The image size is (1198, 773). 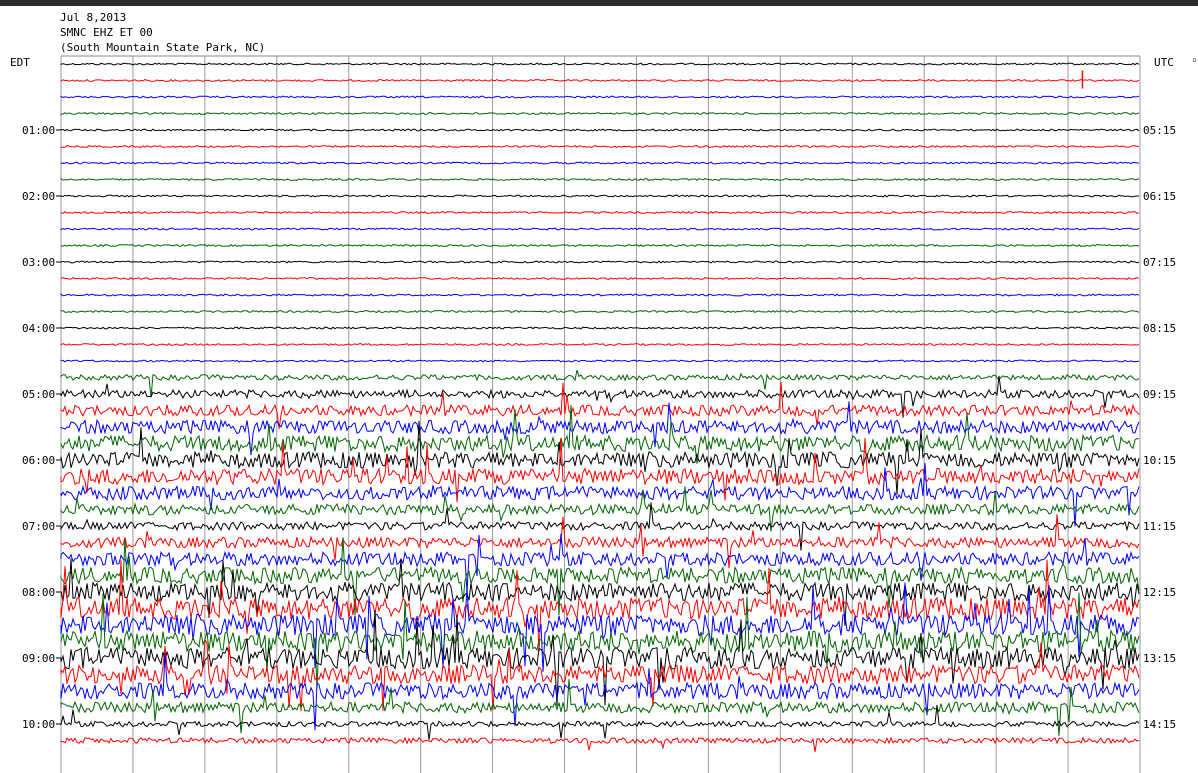 What do you see at coordinates (1159, 592) in the screenshot?
I see `right-tick-label: 12:15` at bounding box center [1159, 592].